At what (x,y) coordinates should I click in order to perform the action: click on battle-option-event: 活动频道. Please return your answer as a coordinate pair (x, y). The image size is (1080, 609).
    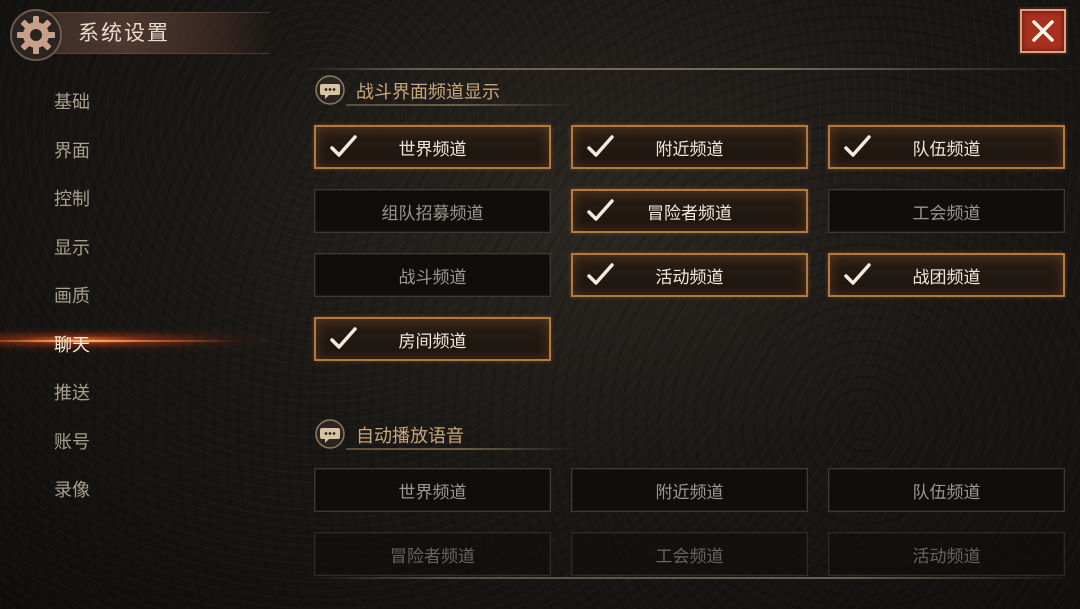
    Looking at the image, I should click on (689, 275).